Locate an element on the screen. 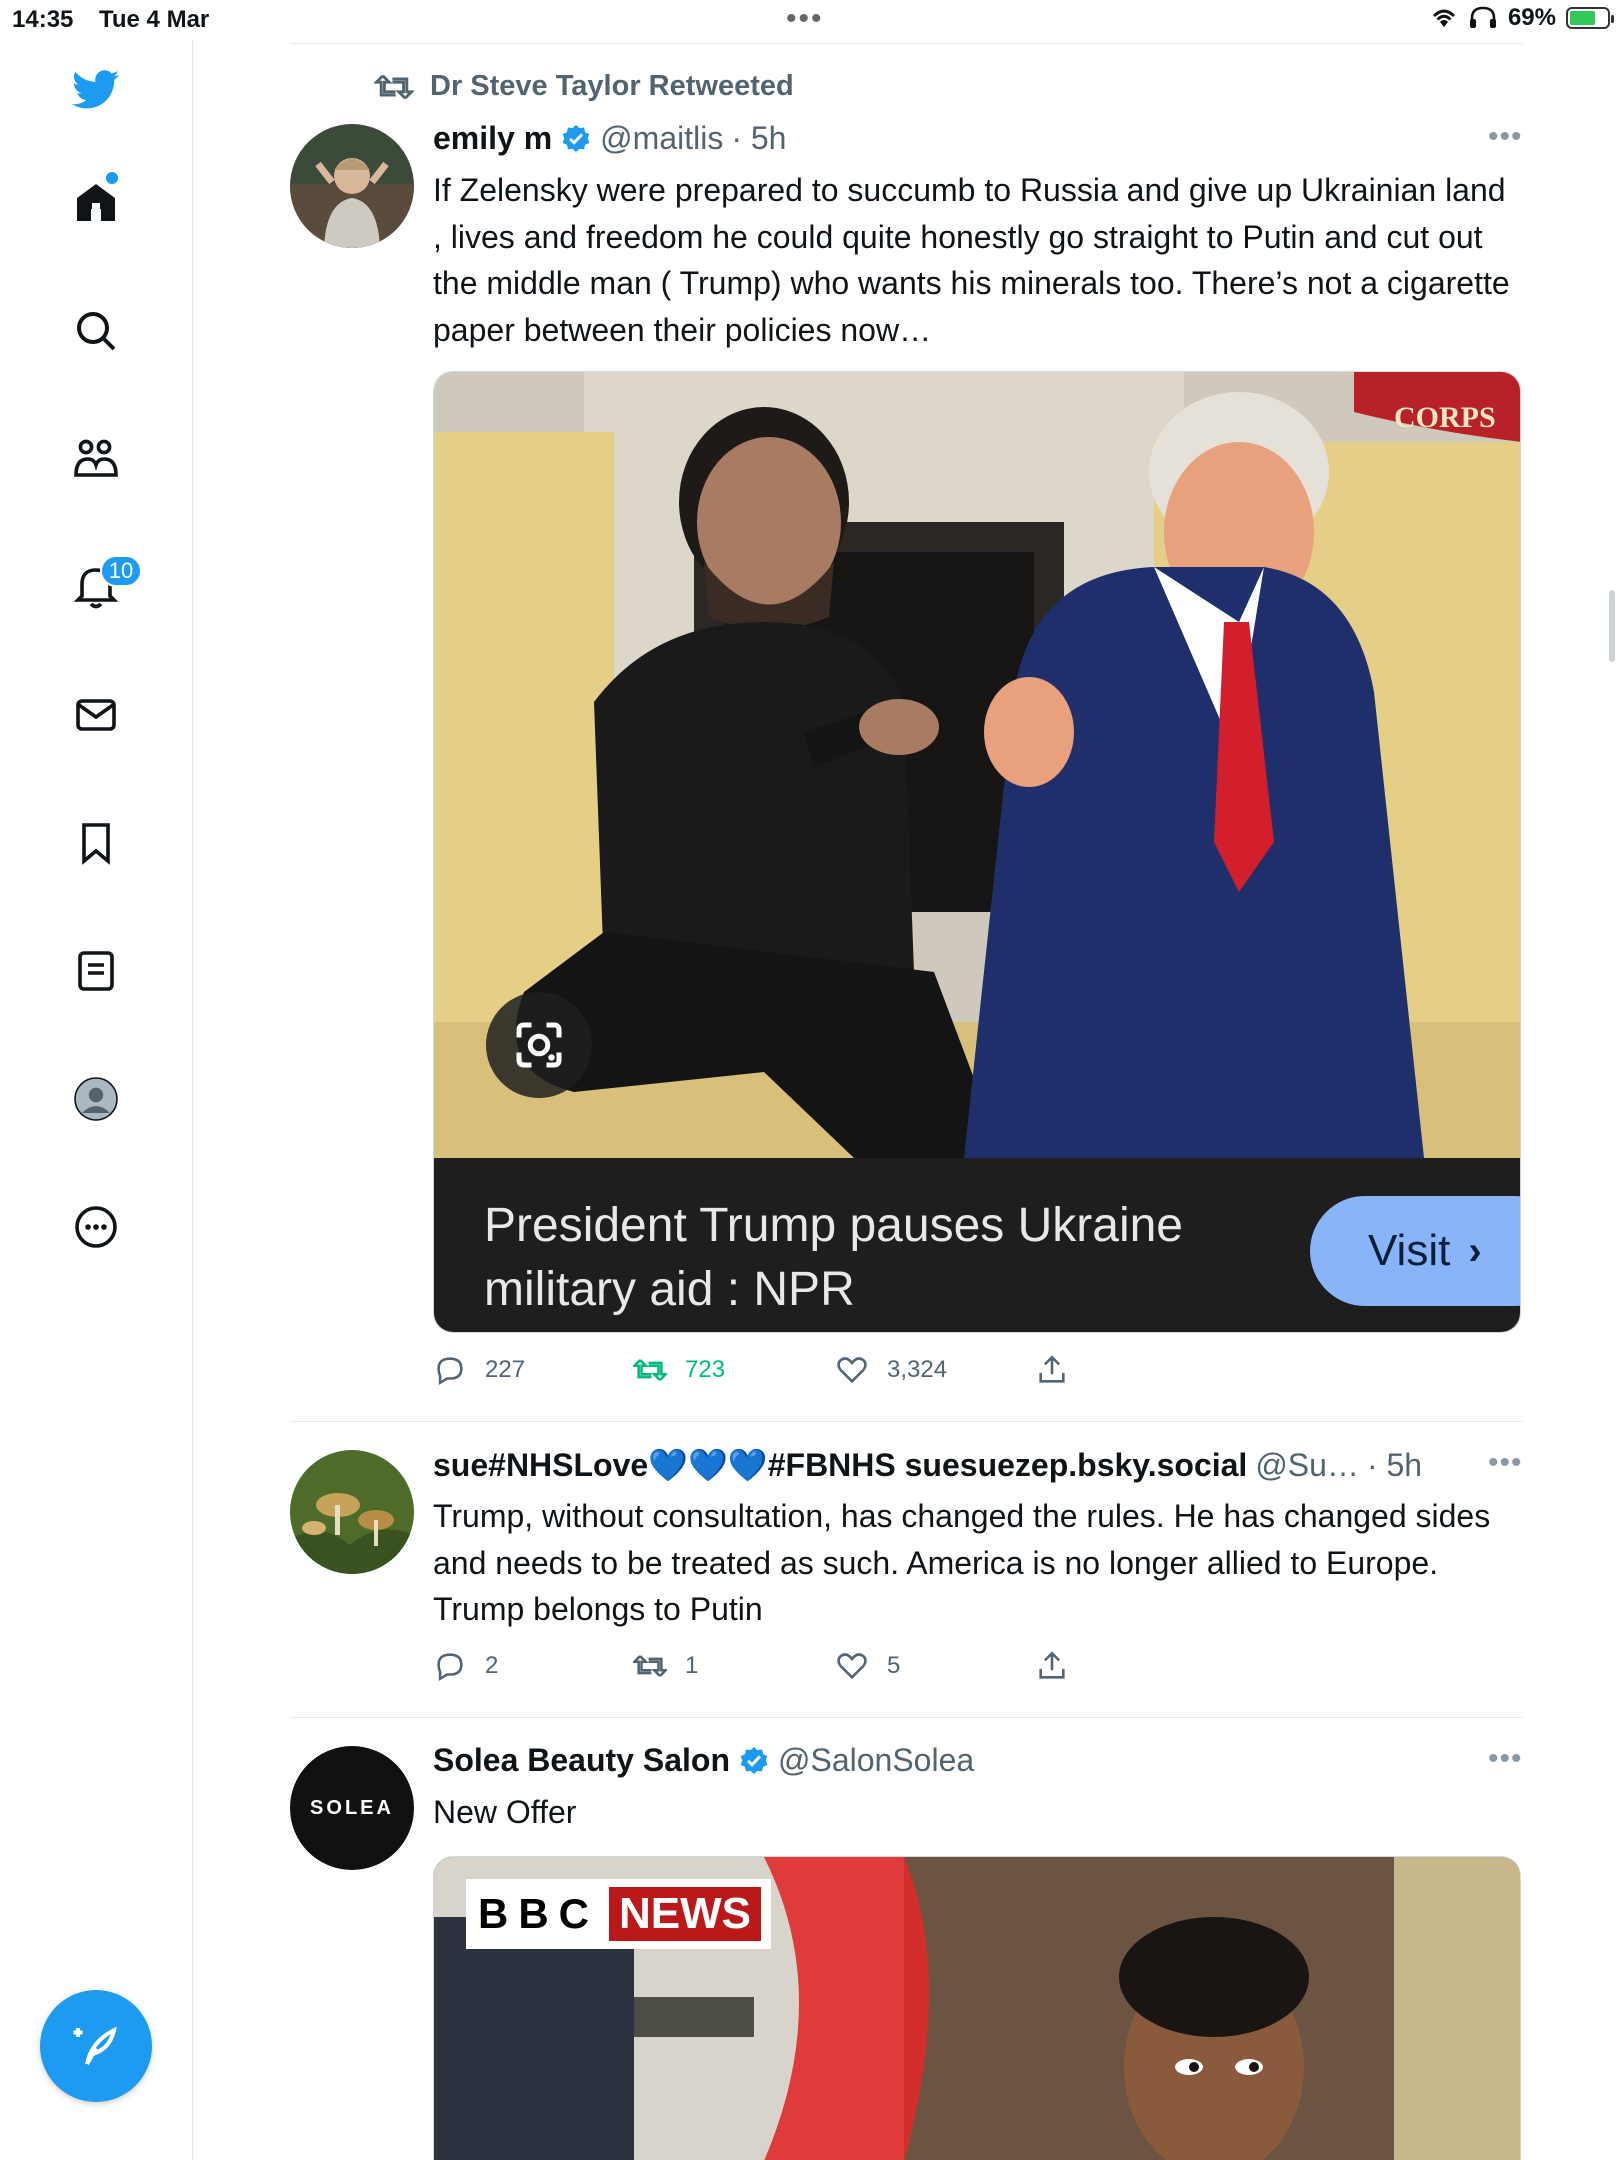  messages-icon is located at coordinates (96, 715).